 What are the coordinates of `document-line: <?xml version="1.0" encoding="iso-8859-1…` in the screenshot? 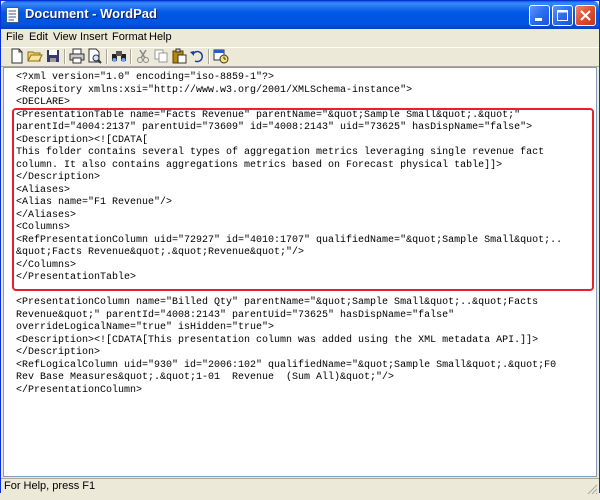 It's located at (145, 77).